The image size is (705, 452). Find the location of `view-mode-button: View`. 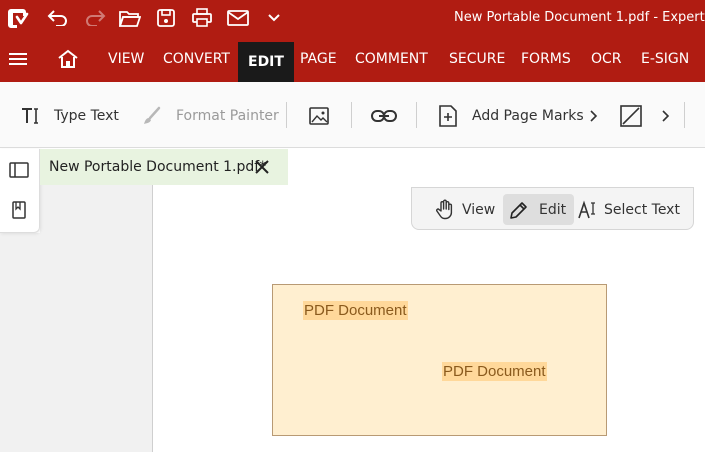

view-mode-button: View is located at coordinates (464, 209).